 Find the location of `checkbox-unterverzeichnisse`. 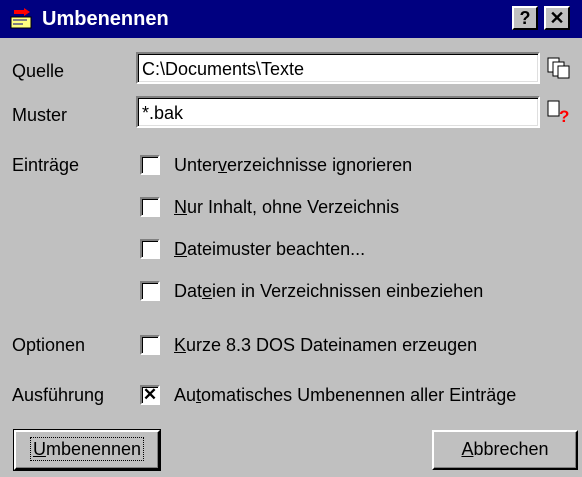

checkbox-unterverzeichnisse is located at coordinates (150, 165).